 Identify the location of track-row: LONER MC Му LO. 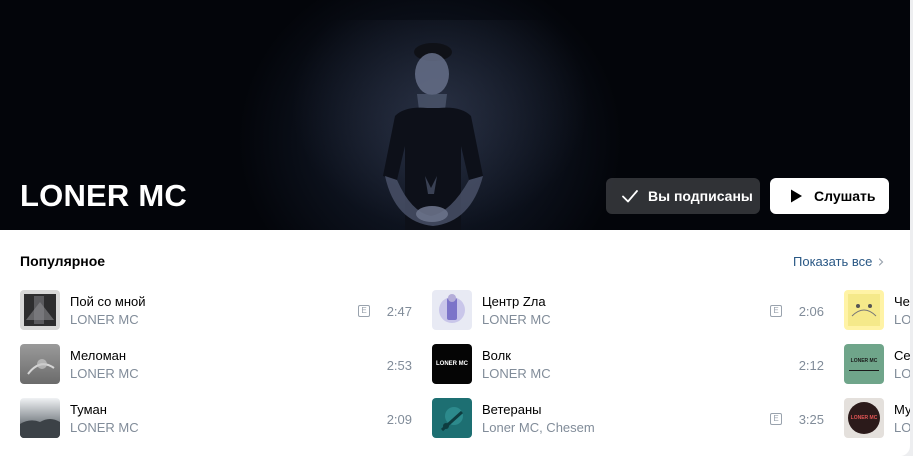
(877, 418).